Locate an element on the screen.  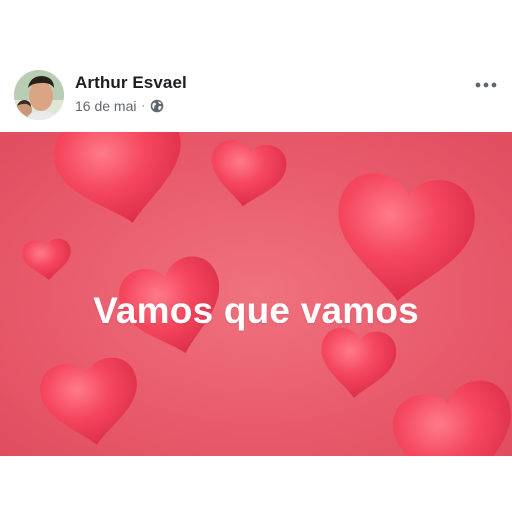
more-horizontal-icon is located at coordinates (486, 85).